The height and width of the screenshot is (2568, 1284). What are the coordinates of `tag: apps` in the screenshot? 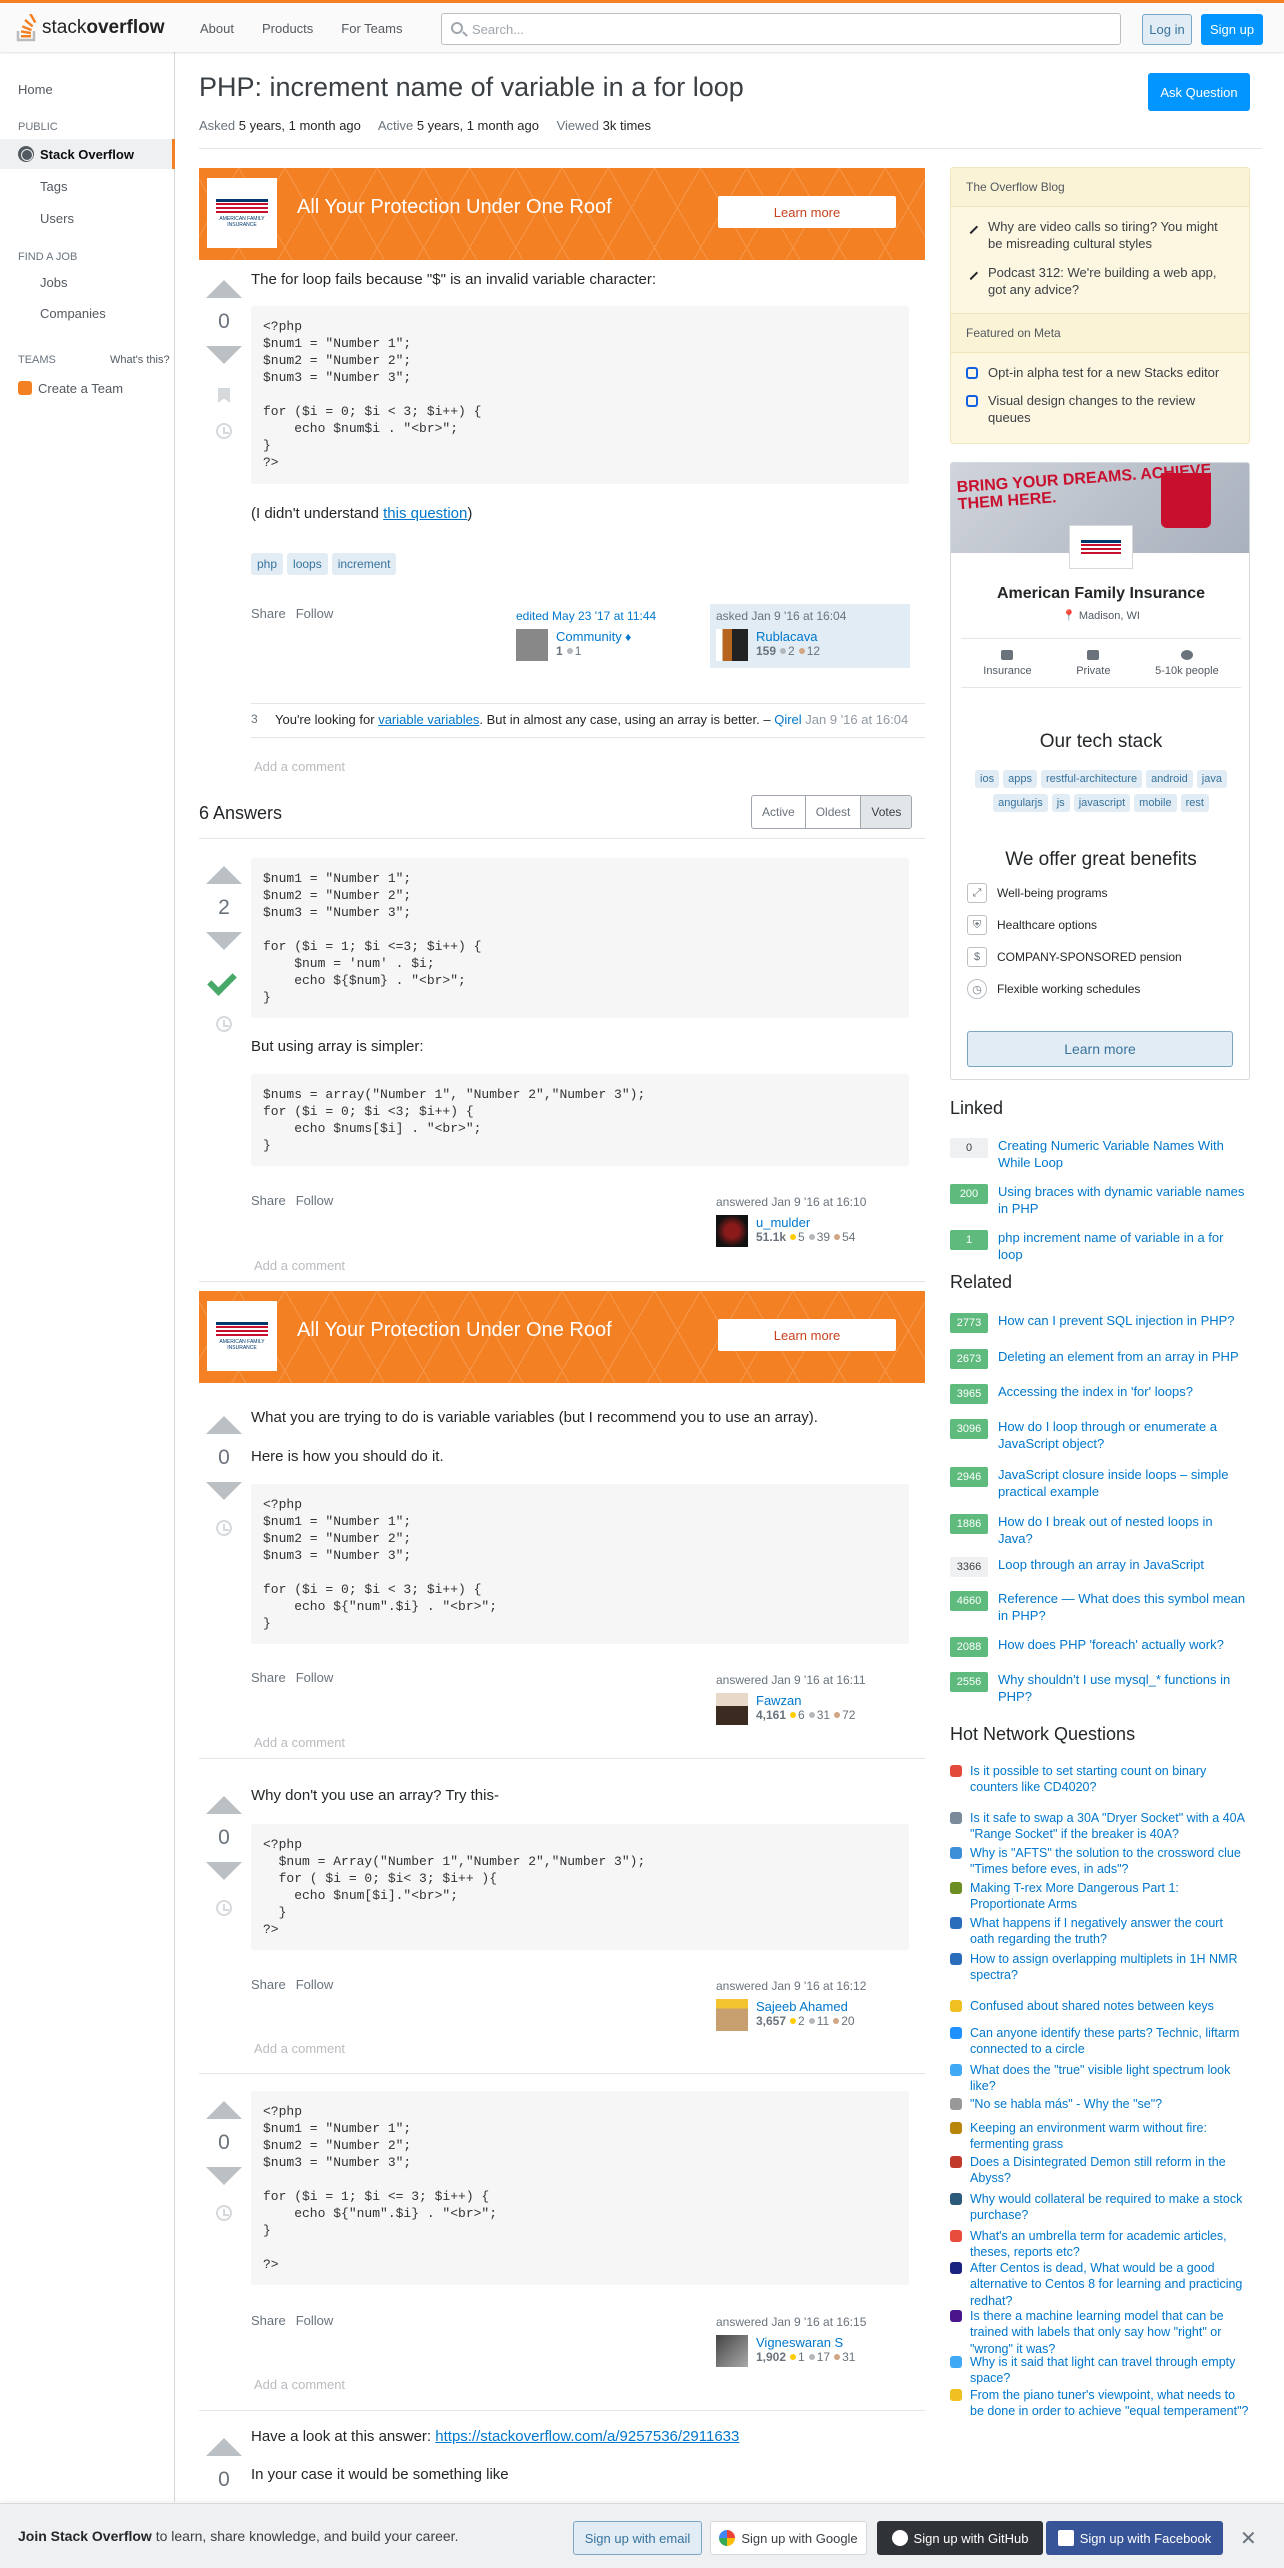 It's located at (1020, 779).